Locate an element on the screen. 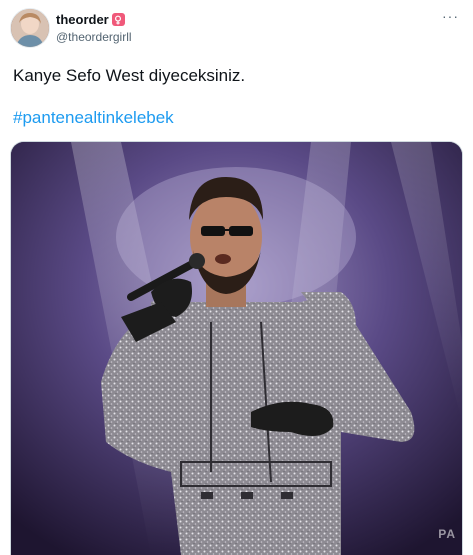 This screenshot has height=555, width=473. avatar is located at coordinates (30, 28).